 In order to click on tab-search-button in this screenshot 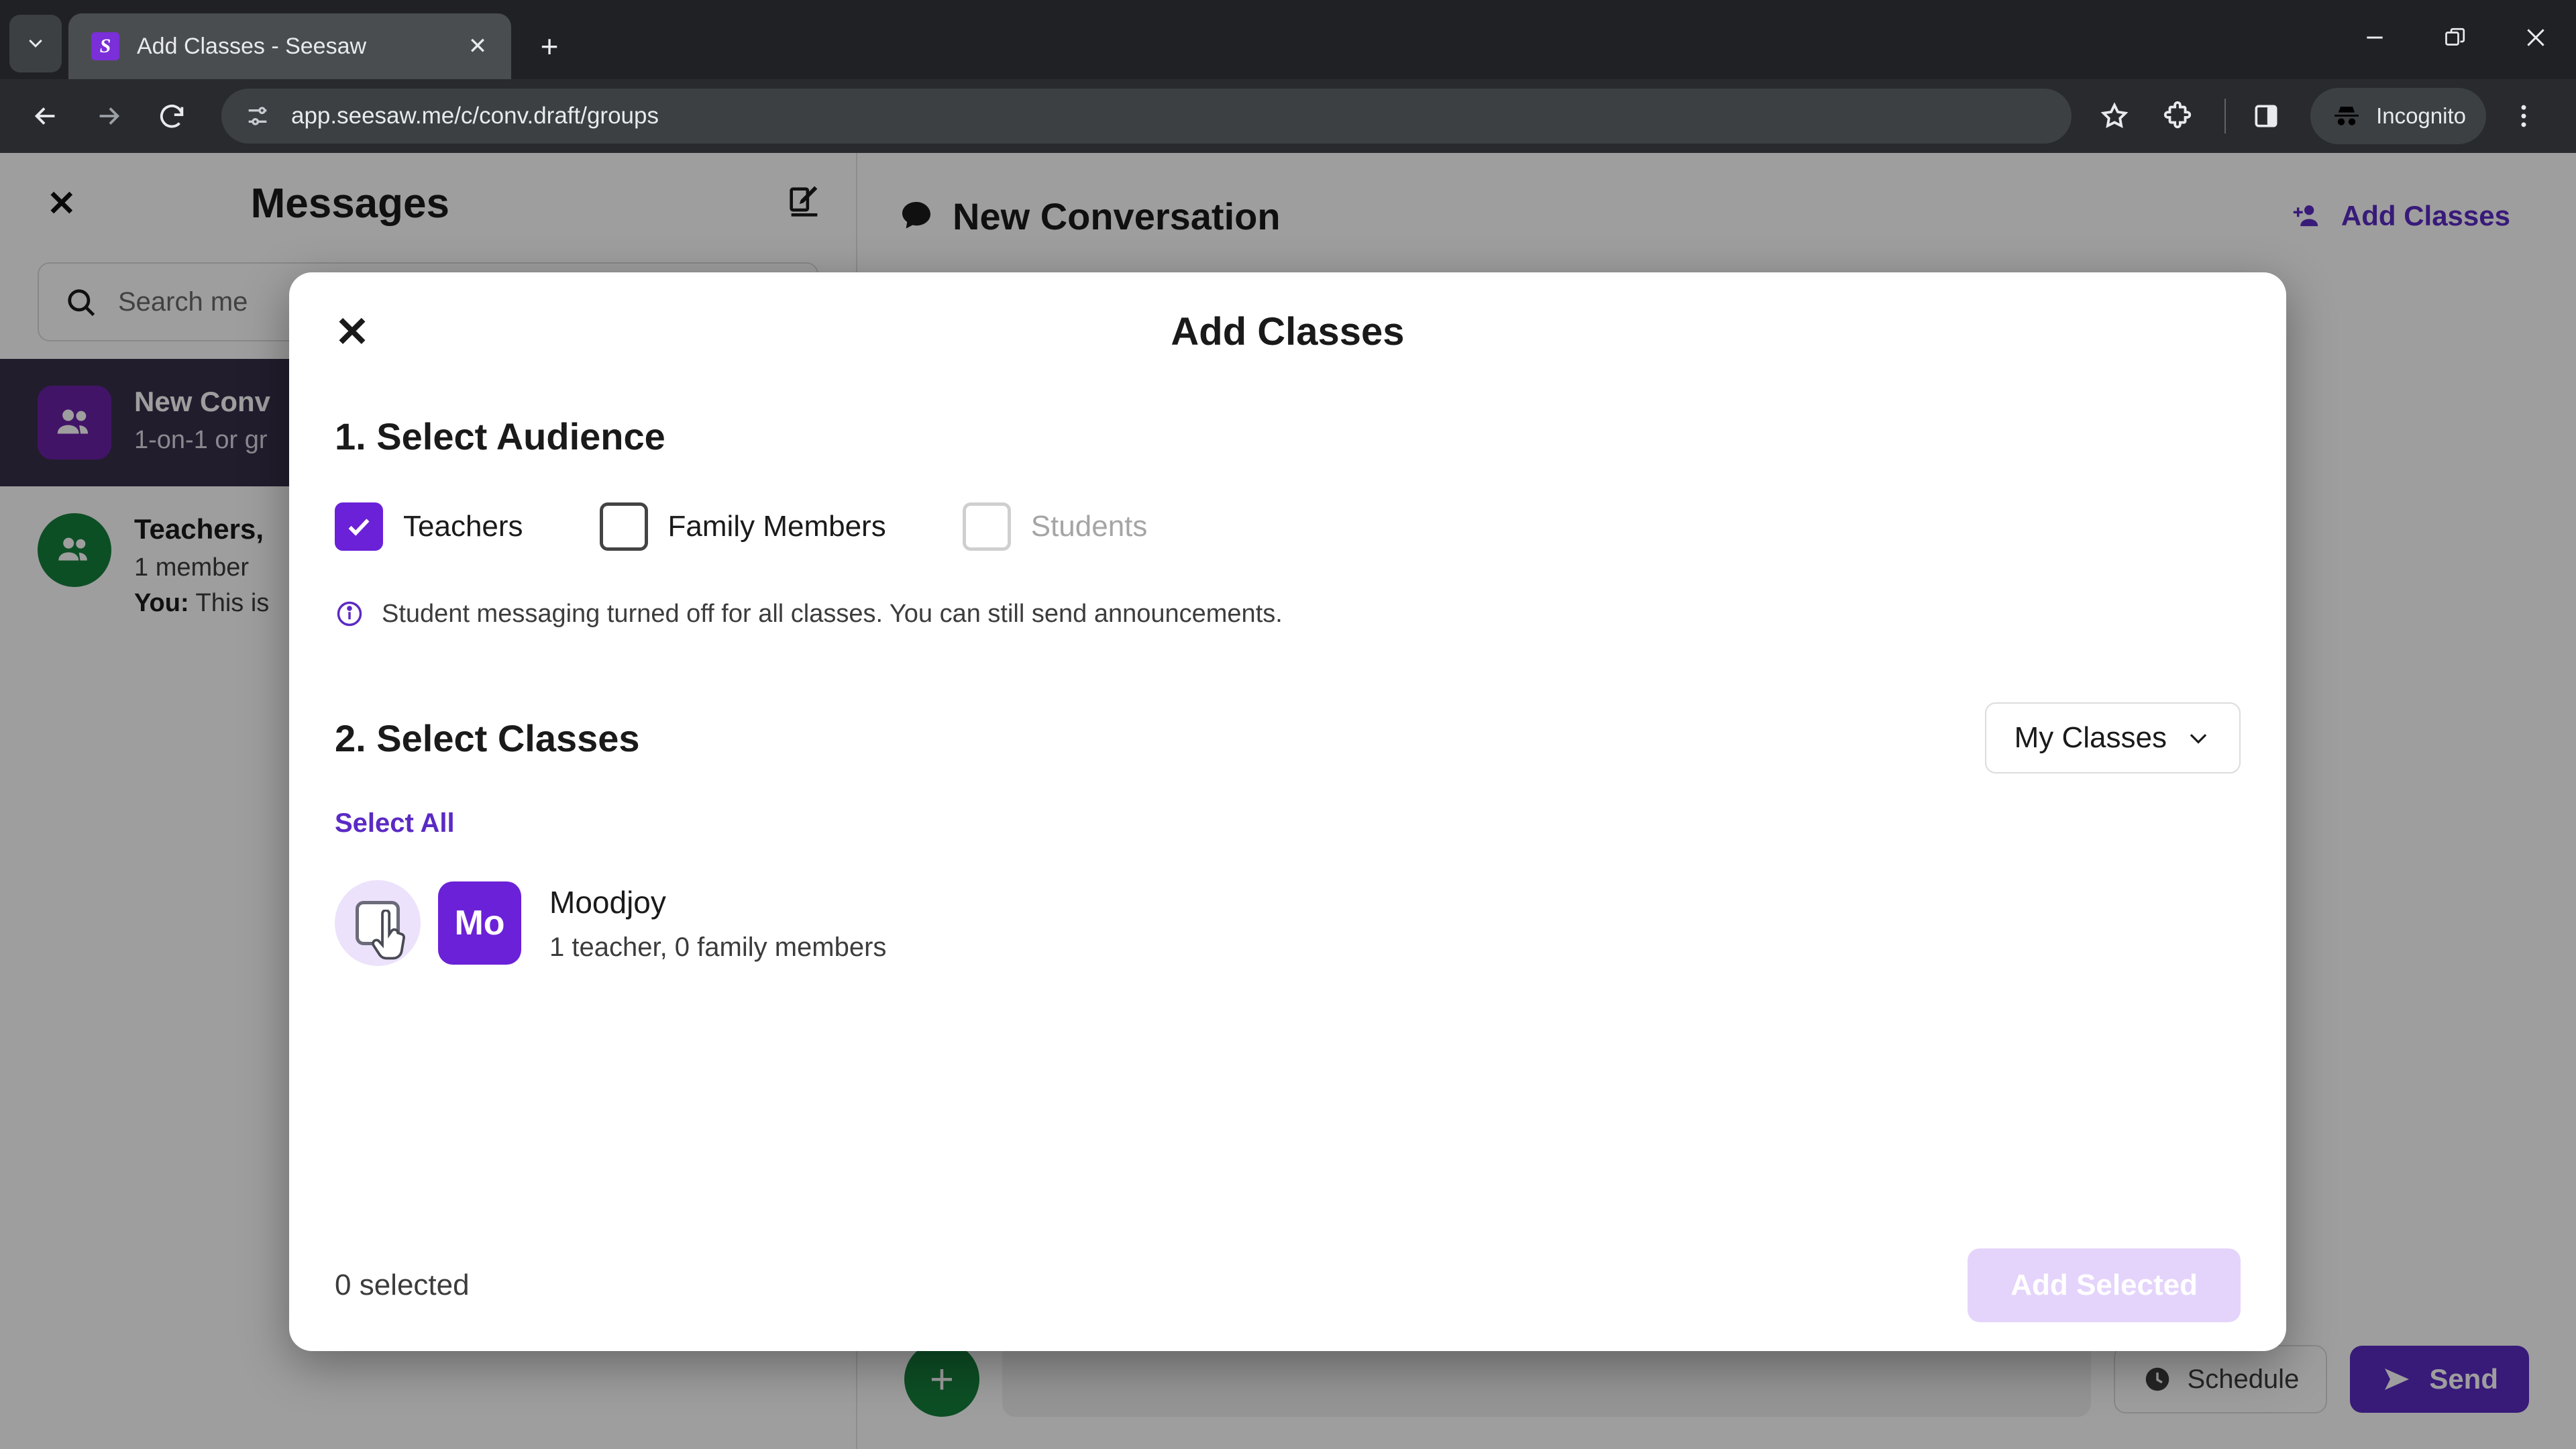, I will do `click(35, 43)`.